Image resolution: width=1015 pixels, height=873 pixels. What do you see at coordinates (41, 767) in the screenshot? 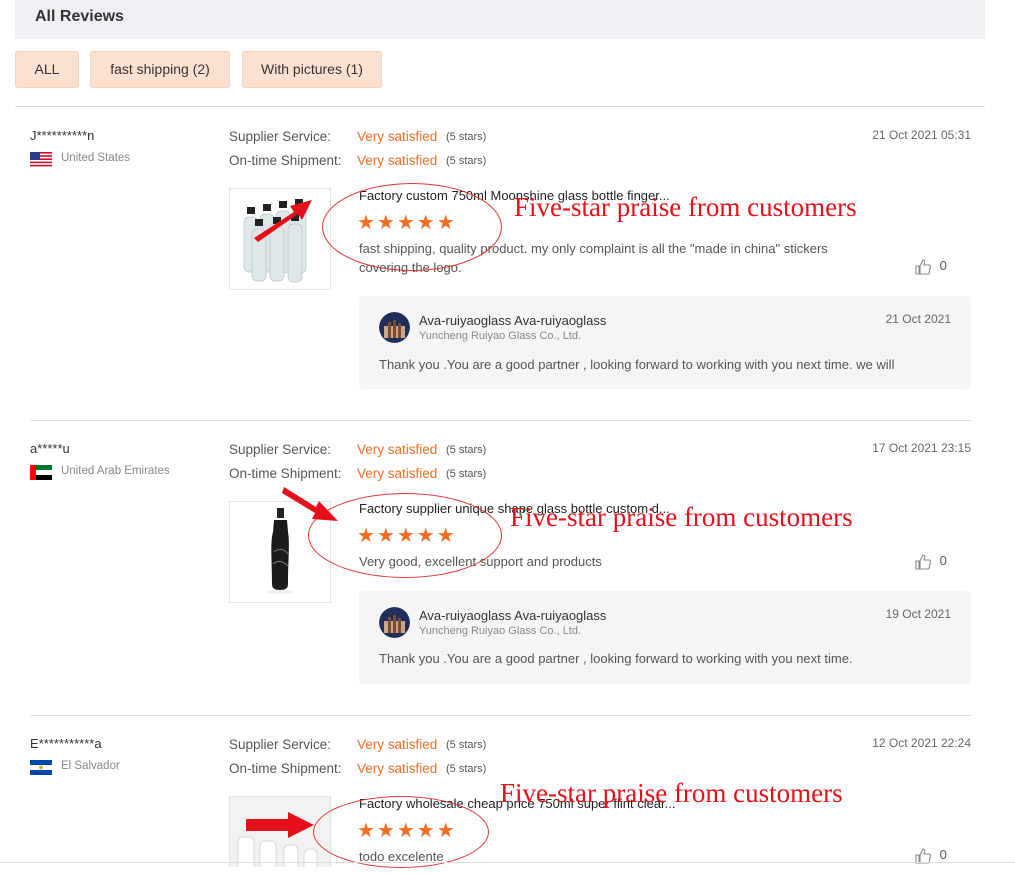
I see `el-salvador-flag-icon` at bounding box center [41, 767].